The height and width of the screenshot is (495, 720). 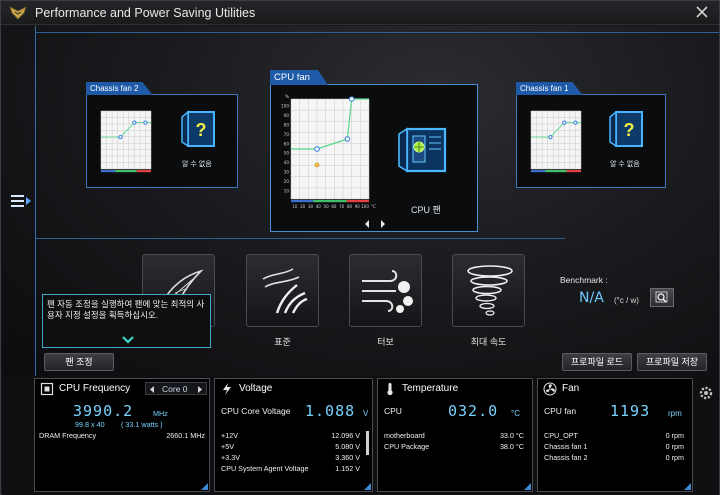 I want to click on core-selector: Core 0, so click(x=176, y=388).